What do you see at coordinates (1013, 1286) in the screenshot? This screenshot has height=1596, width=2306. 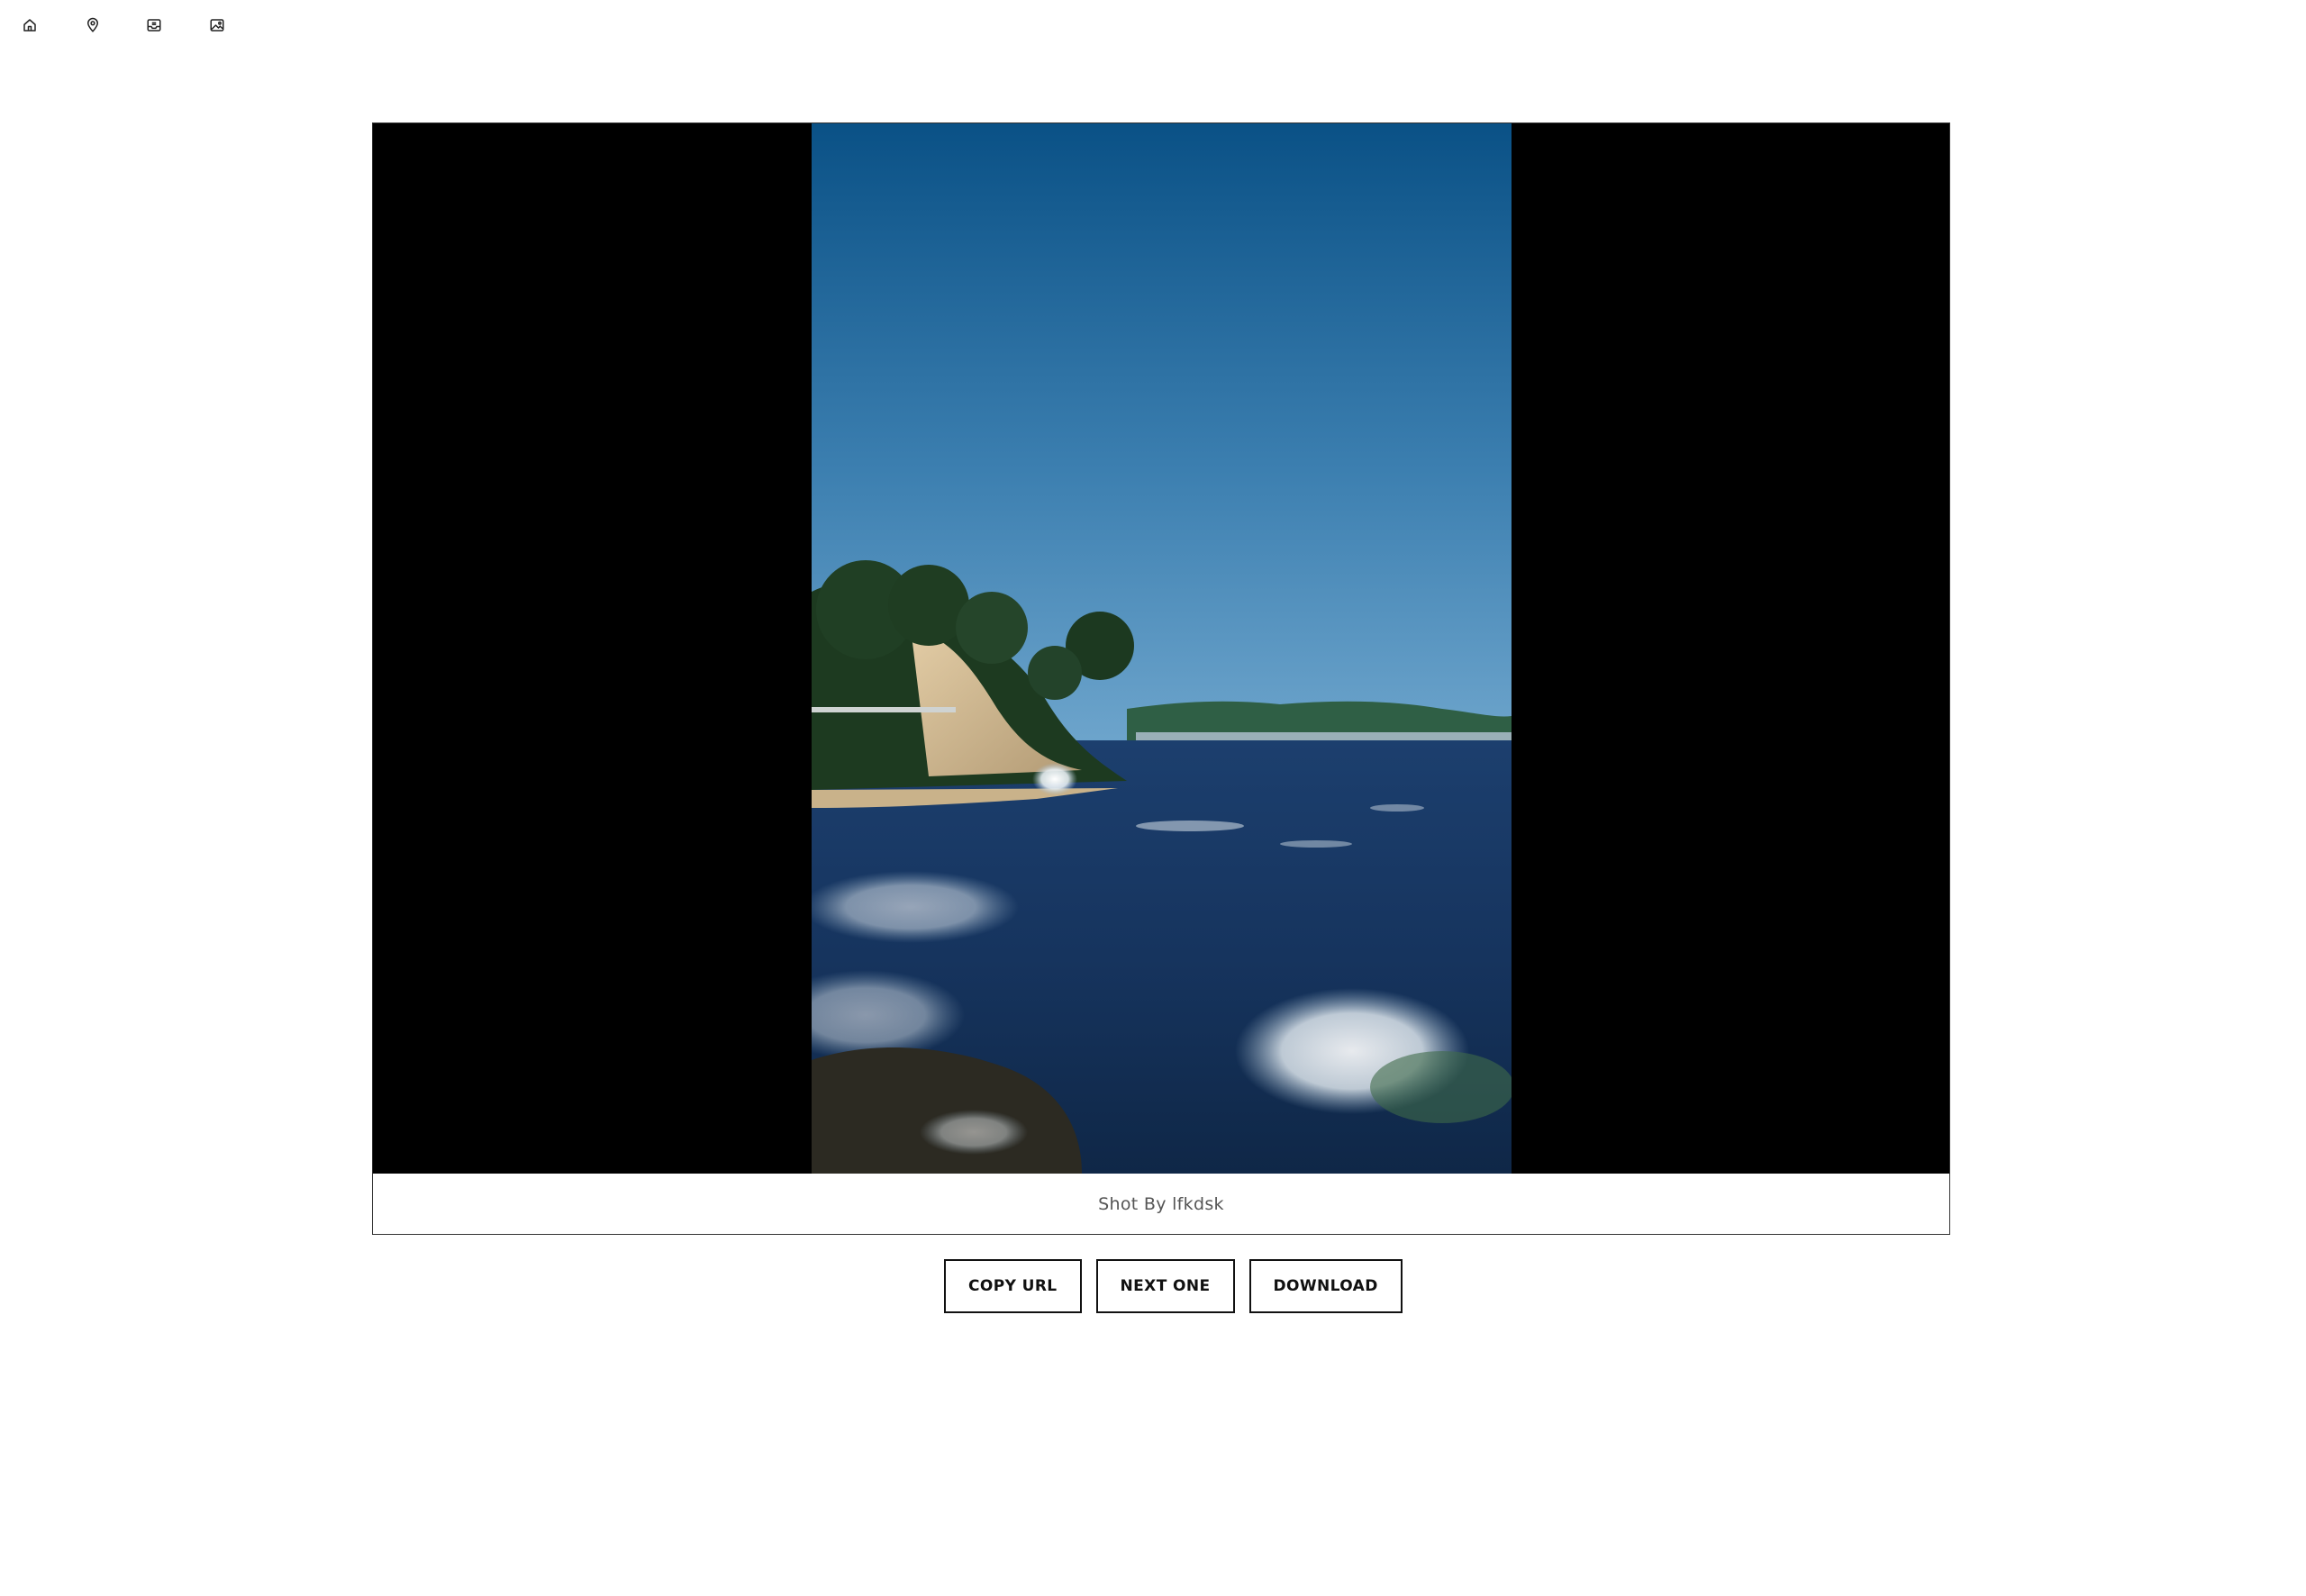 I see `copy-url-button: COPY URL` at bounding box center [1013, 1286].